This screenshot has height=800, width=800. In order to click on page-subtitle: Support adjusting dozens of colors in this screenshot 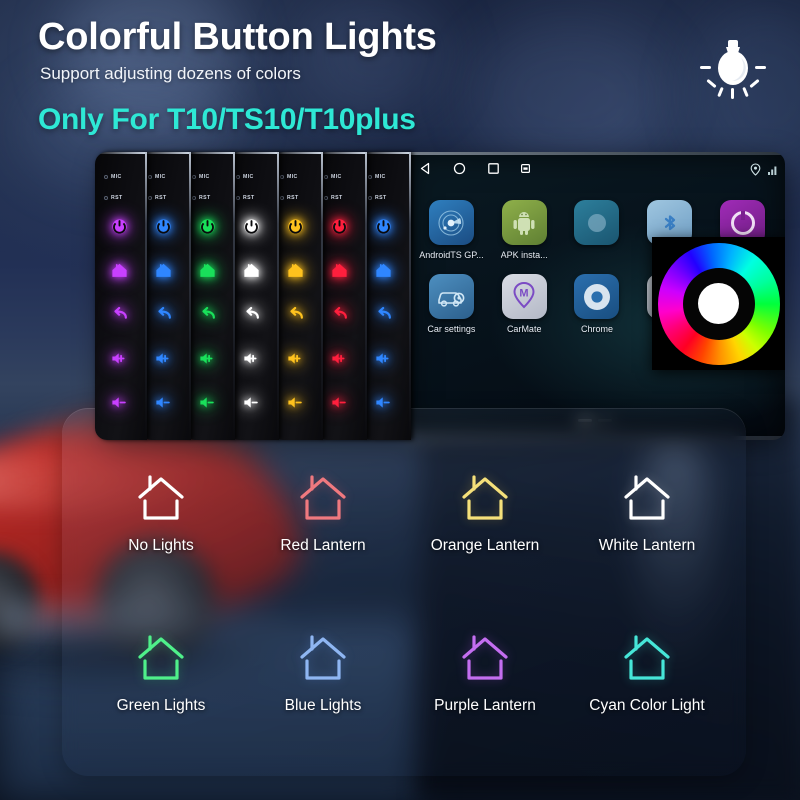, I will do `click(170, 73)`.